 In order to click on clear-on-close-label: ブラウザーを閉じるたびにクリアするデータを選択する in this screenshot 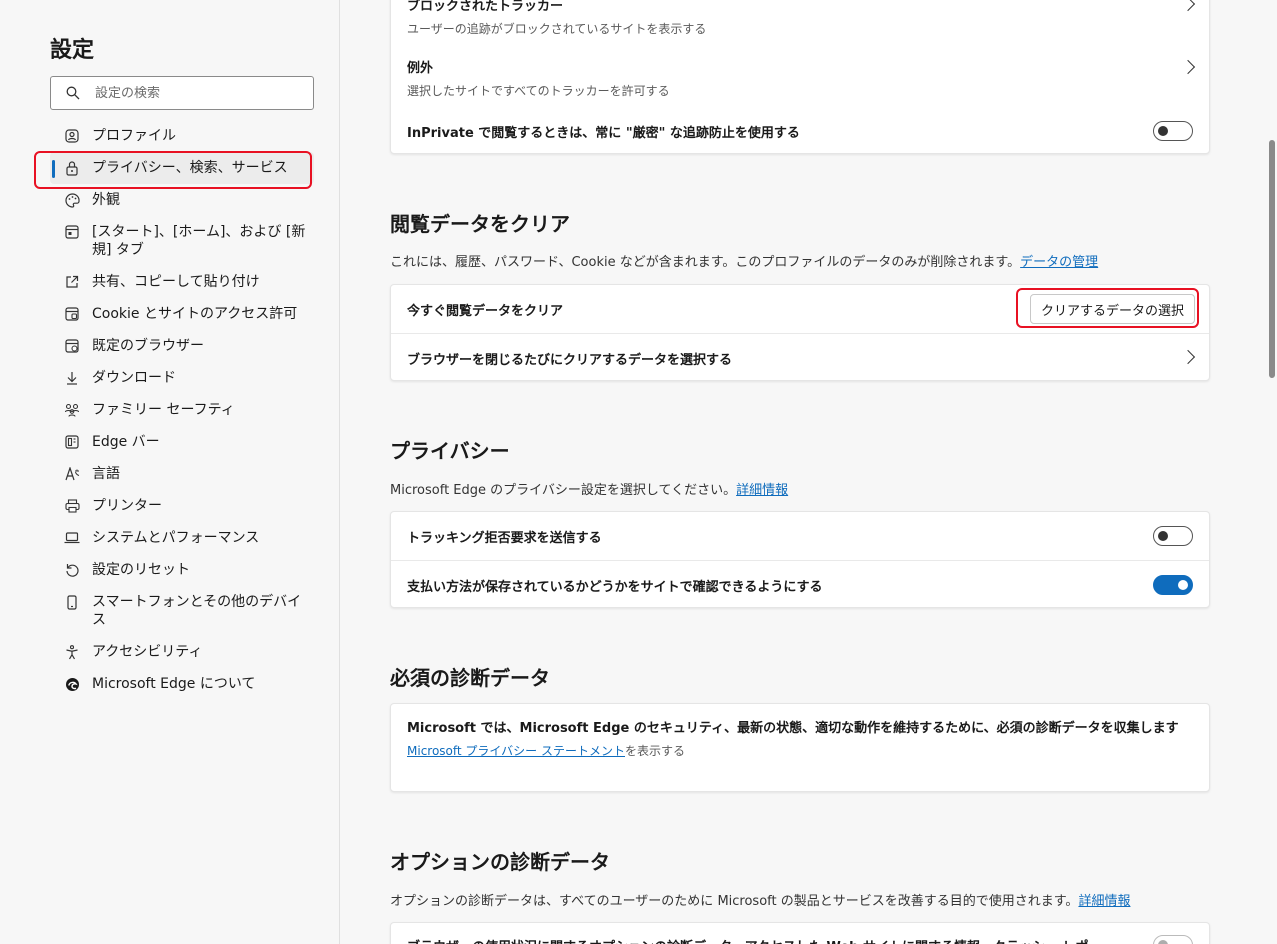, I will do `click(570, 360)`.